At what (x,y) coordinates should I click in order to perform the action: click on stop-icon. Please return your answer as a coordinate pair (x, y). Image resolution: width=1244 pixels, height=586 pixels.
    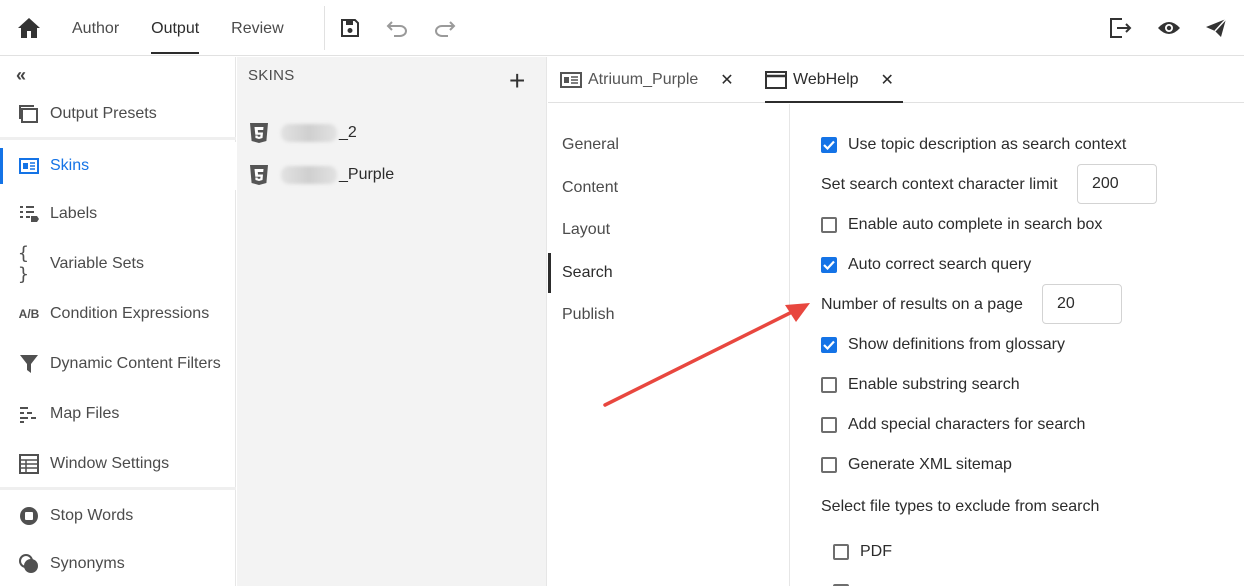
    Looking at the image, I should click on (29, 516).